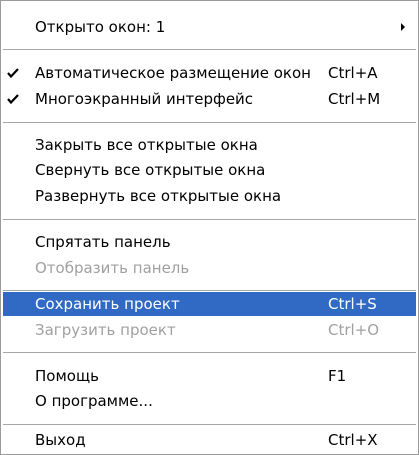 This screenshot has width=419, height=455. I want to click on menu-item-label: Сохранить проект, so click(107, 304).